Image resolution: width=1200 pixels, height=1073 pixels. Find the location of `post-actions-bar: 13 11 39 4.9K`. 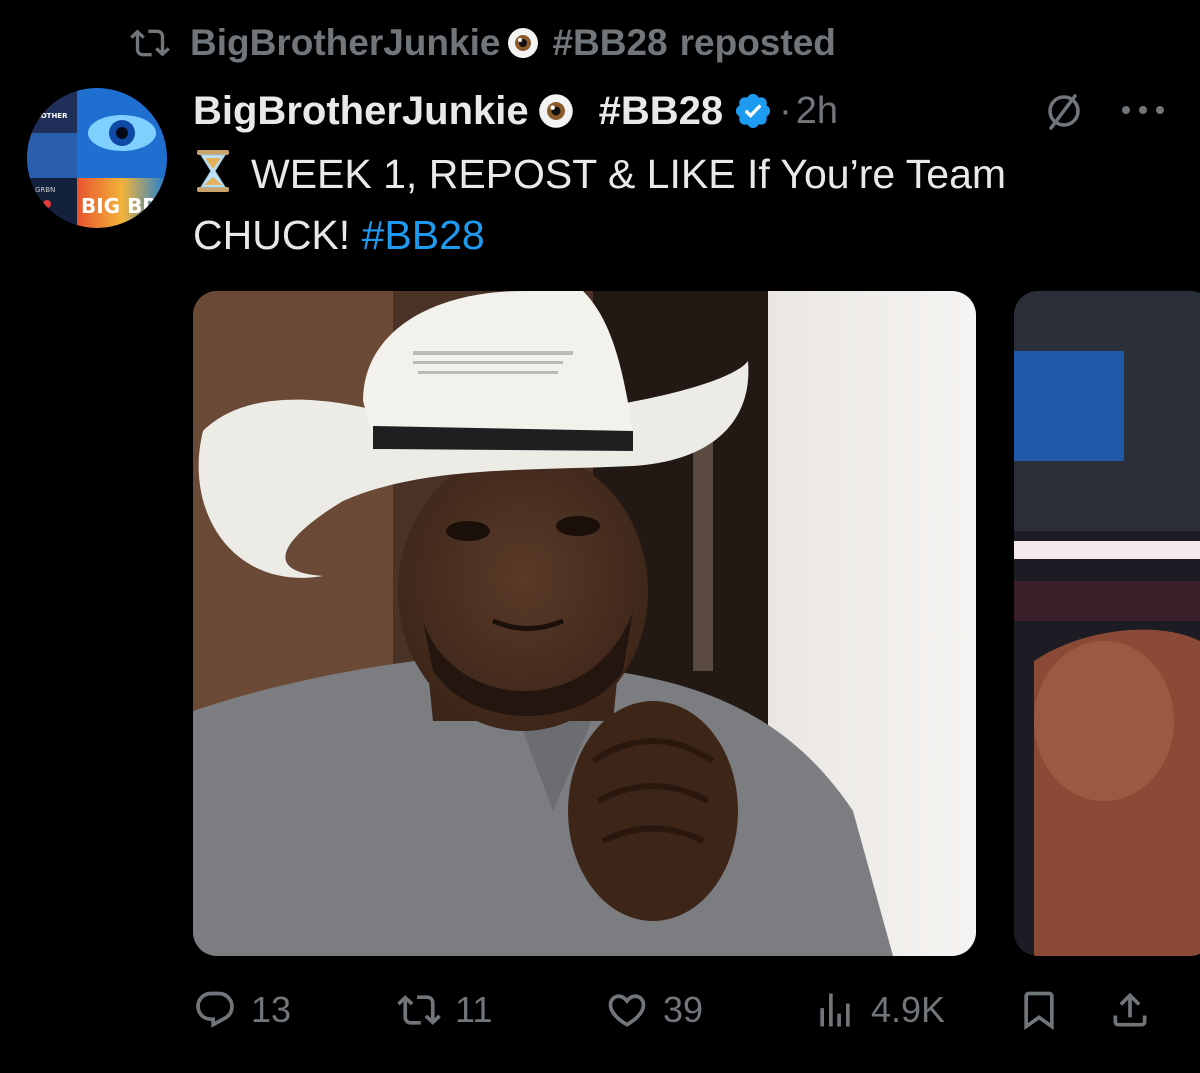

post-actions-bar: 13 11 39 4.9K is located at coordinates (683, 1010).